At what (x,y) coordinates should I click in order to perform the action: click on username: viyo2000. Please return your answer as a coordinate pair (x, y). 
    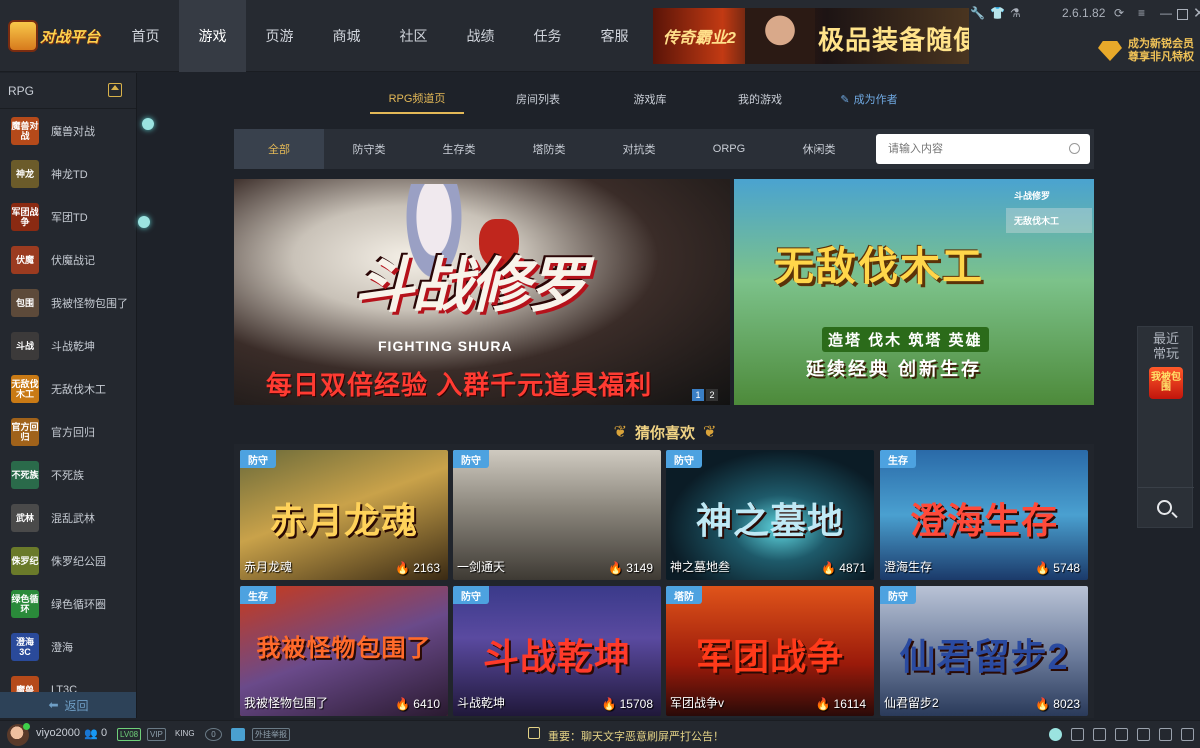
    Looking at the image, I should click on (58, 733).